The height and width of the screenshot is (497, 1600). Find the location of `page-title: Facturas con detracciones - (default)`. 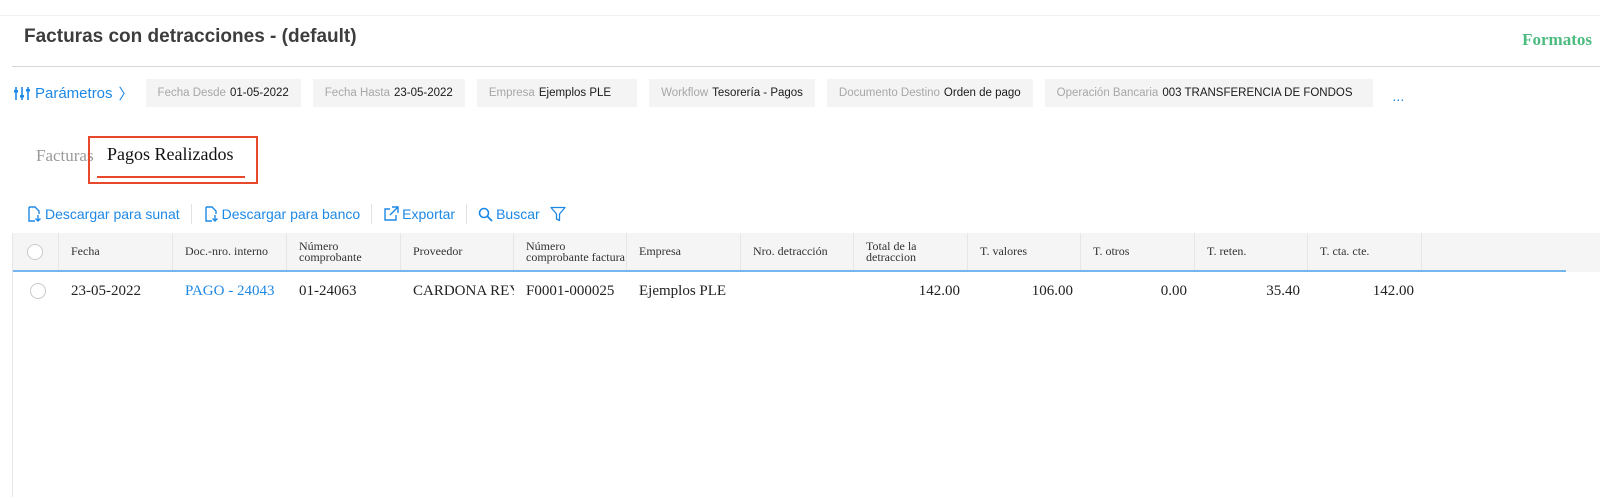

page-title: Facturas con detracciones - (default) is located at coordinates (190, 36).